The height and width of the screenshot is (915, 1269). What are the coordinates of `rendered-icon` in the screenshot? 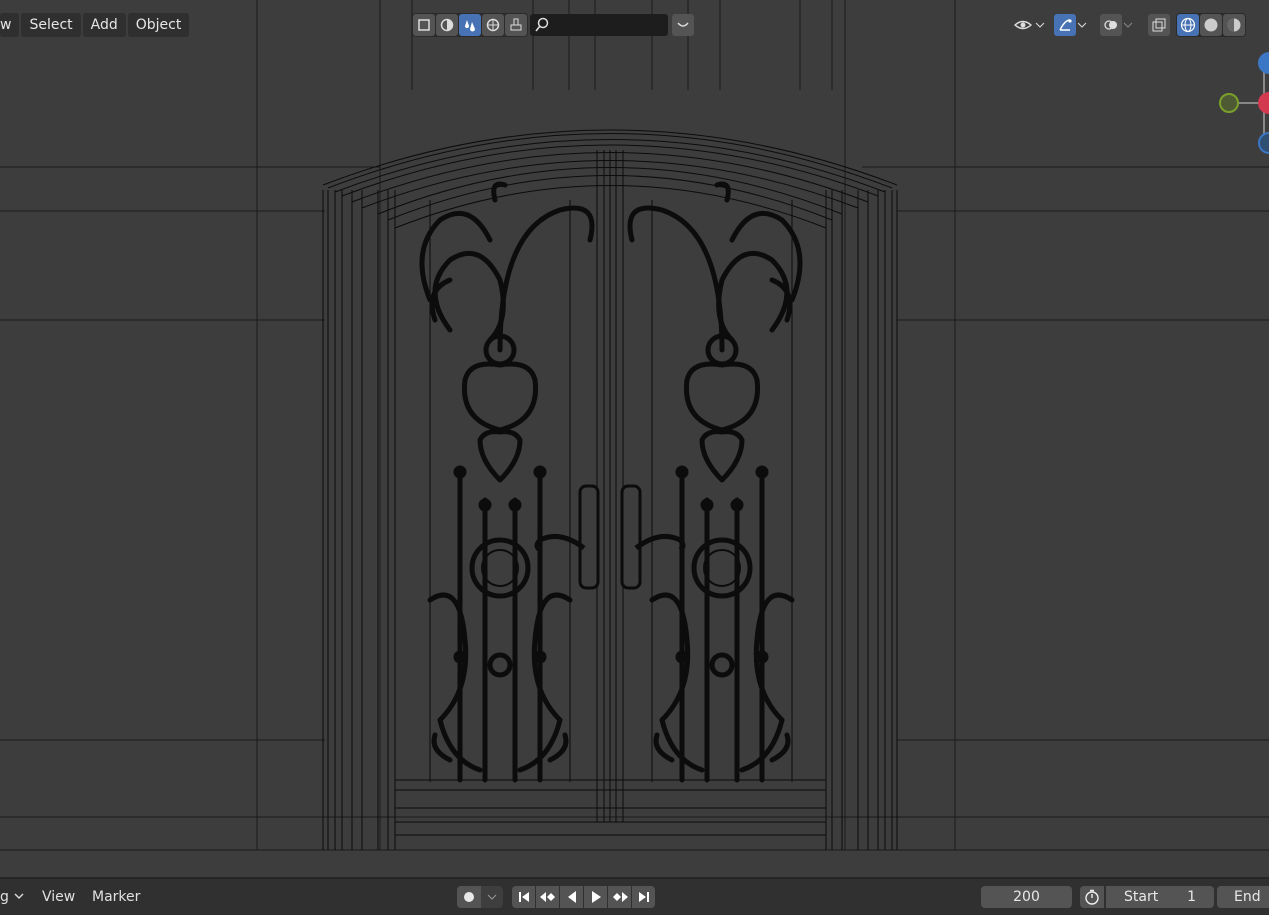 It's located at (493, 25).